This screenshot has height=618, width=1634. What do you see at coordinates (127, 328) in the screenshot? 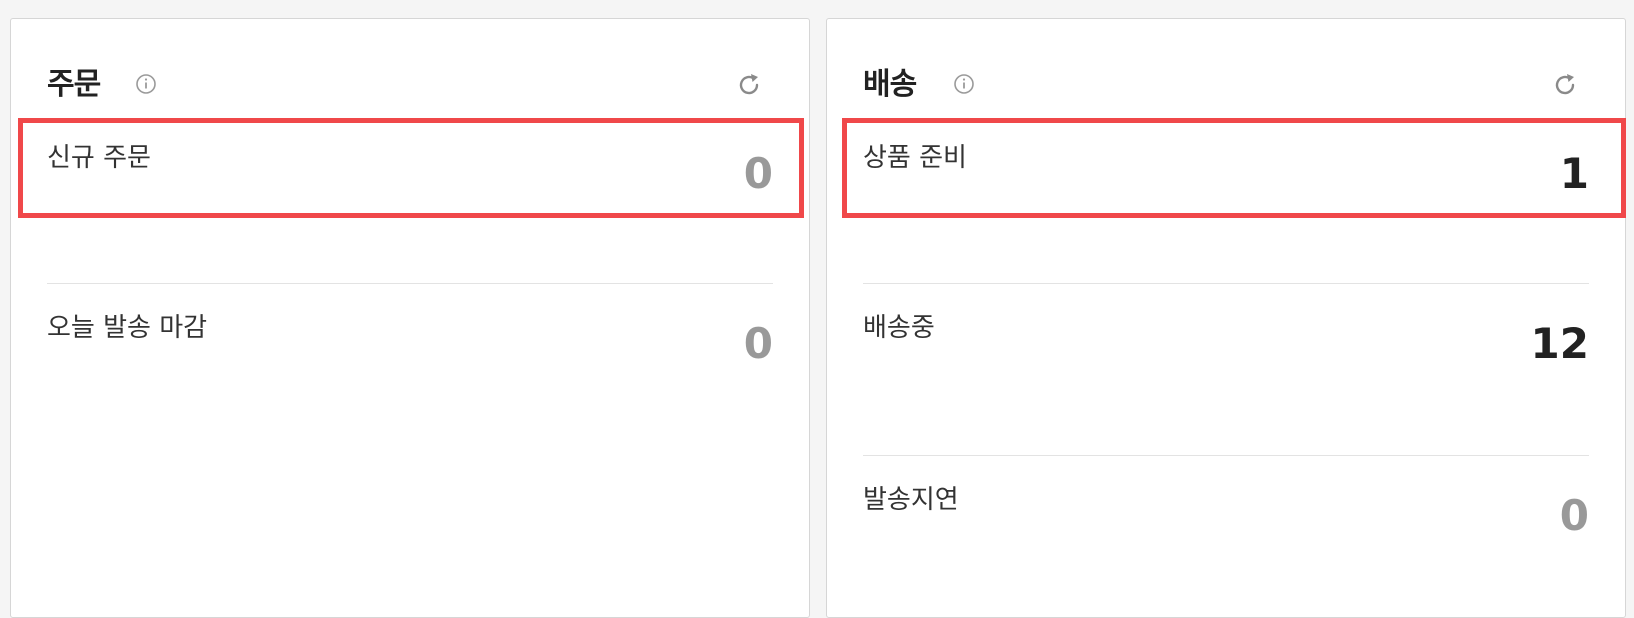
I see `row-label: 오늘 발송 마감` at bounding box center [127, 328].